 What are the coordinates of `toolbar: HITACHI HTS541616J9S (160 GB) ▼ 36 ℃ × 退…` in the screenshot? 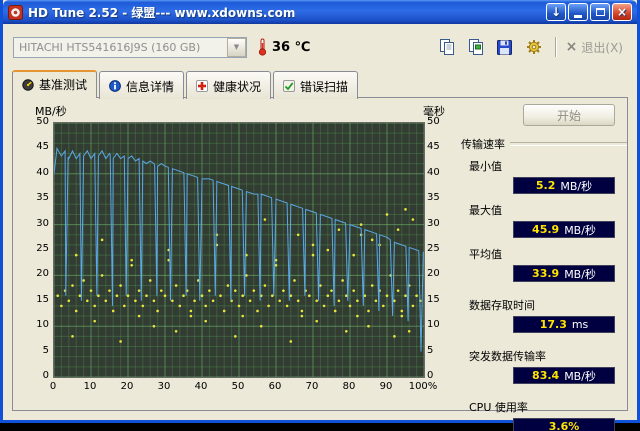 It's located at (320, 45).